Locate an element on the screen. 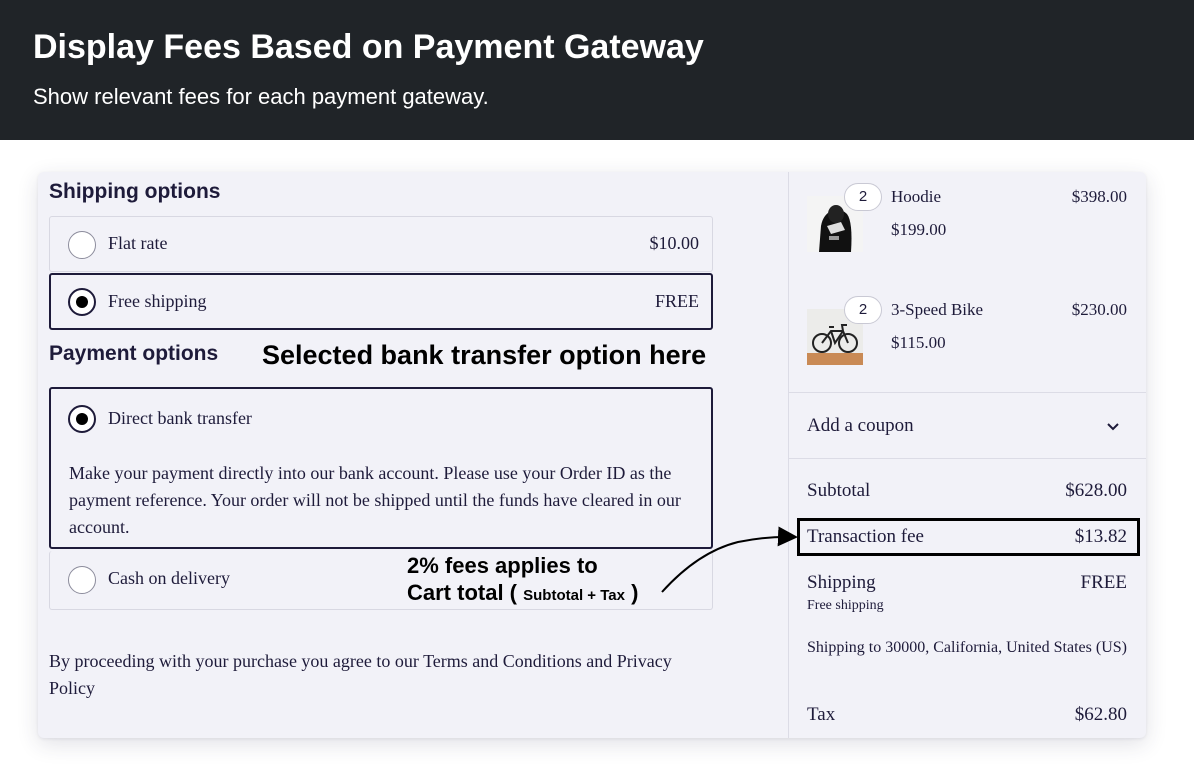  product-line-total: $230.00 is located at coordinates (1099, 309).